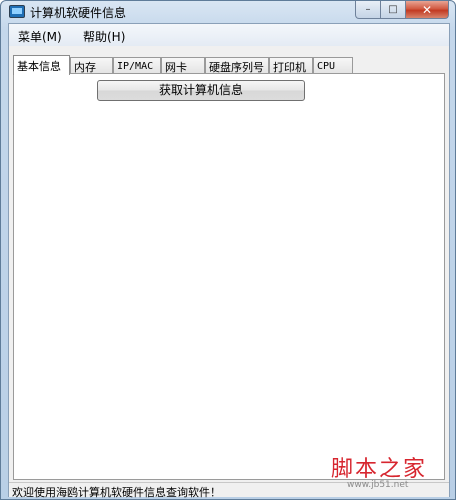 The image size is (456, 500). Describe the element at coordinates (201, 90) in the screenshot. I see `get-computer-info-button: 获取计算机信息` at that location.